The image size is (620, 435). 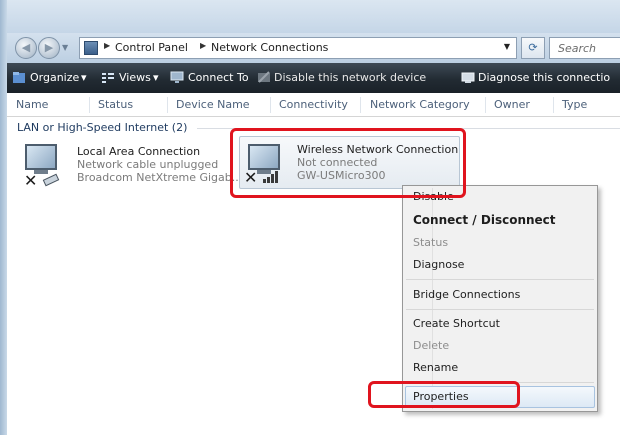 What do you see at coordinates (91, 48) in the screenshot?
I see `control-panel-icon` at bounding box center [91, 48].